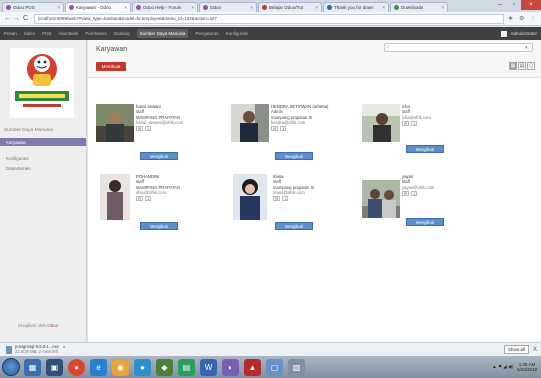 This screenshot has height=378, width=541. I want to click on powered-brand: Odoo, so click(52, 325).